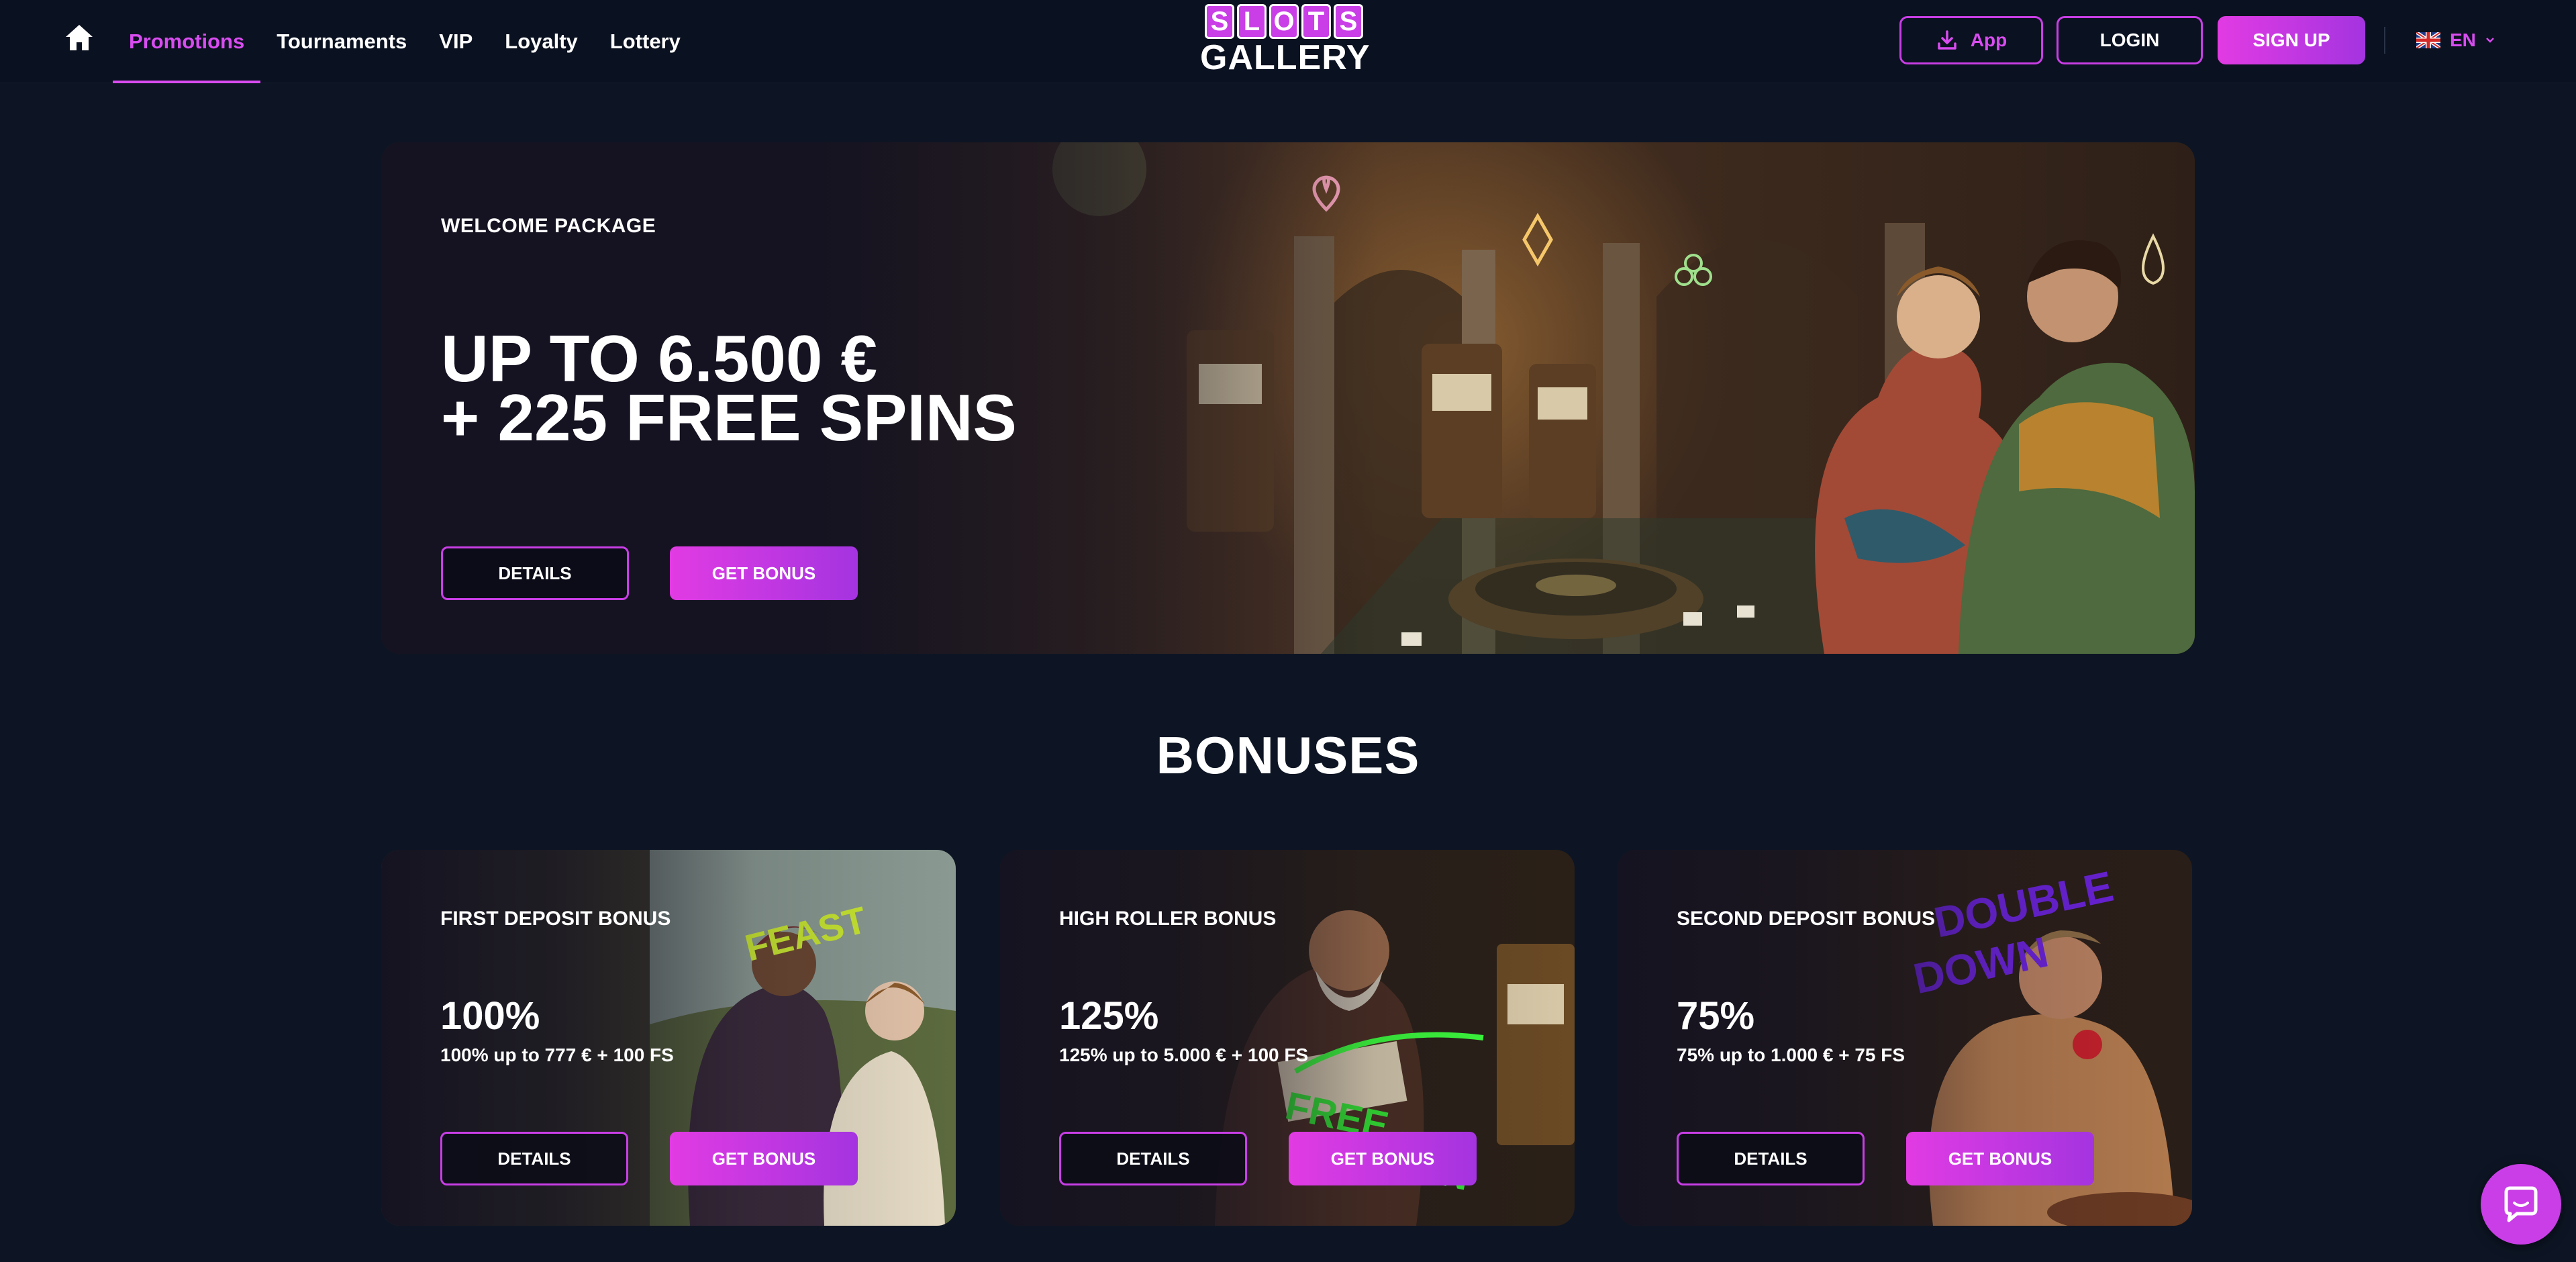 The image size is (2576, 1262). Describe the element at coordinates (2428, 40) in the screenshot. I see `uk-flag-icon` at that location.